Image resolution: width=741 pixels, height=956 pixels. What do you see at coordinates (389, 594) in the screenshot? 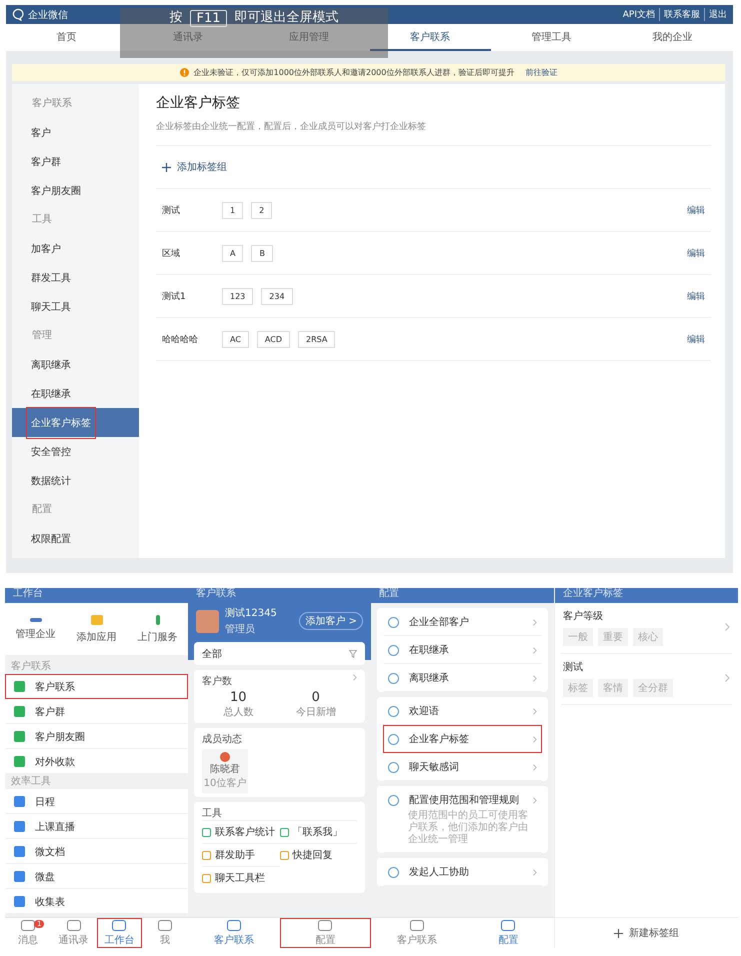
I see `screen-title: 配置` at bounding box center [389, 594].